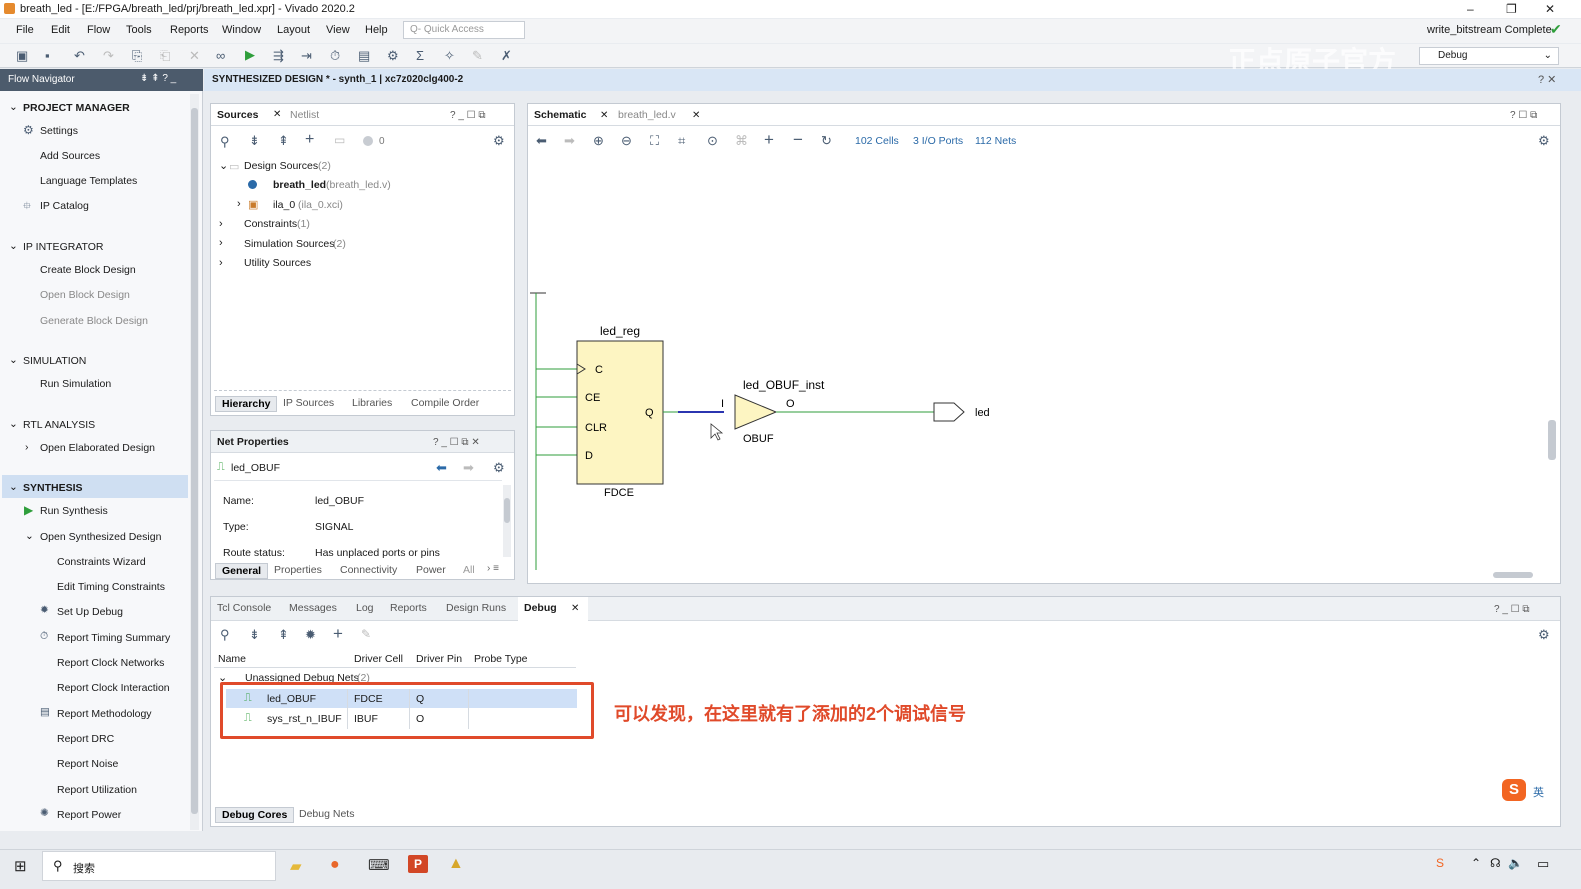  What do you see at coordinates (110, 663) in the screenshot?
I see `nav-report-clock-networks: Report Clock Networks` at bounding box center [110, 663].